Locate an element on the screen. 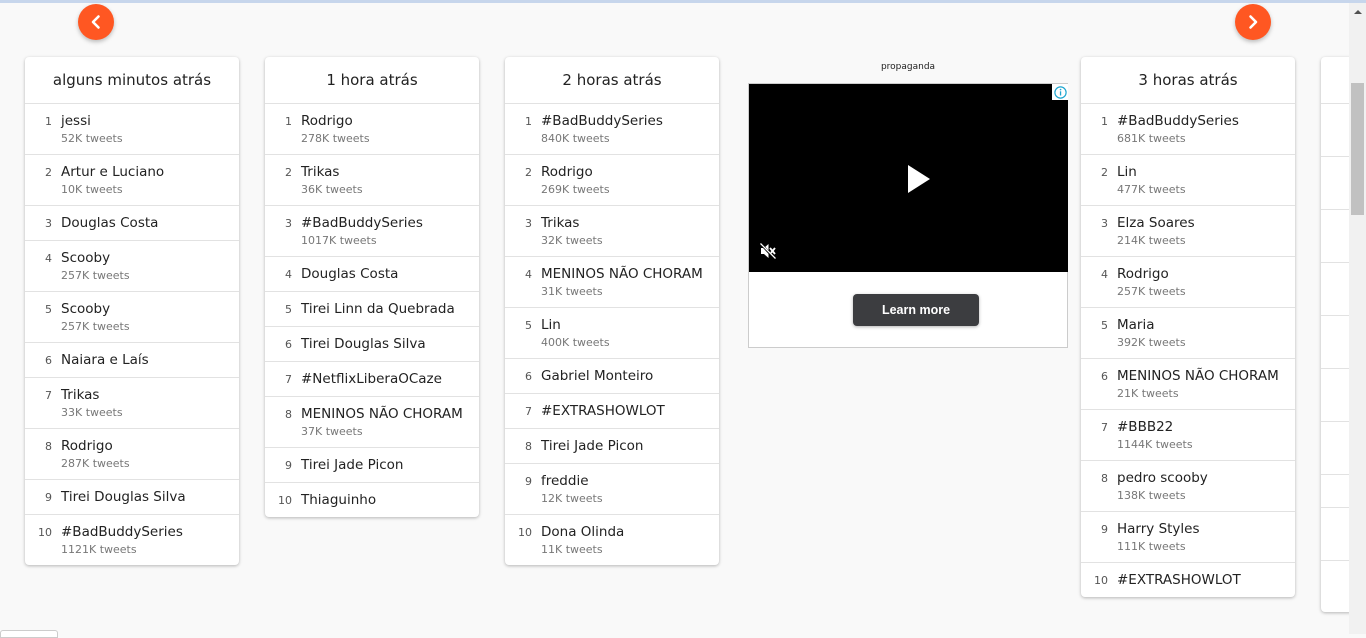 The image size is (1366, 638). trend-name: Gabriel Monteiro is located at coordinates (597, 376).